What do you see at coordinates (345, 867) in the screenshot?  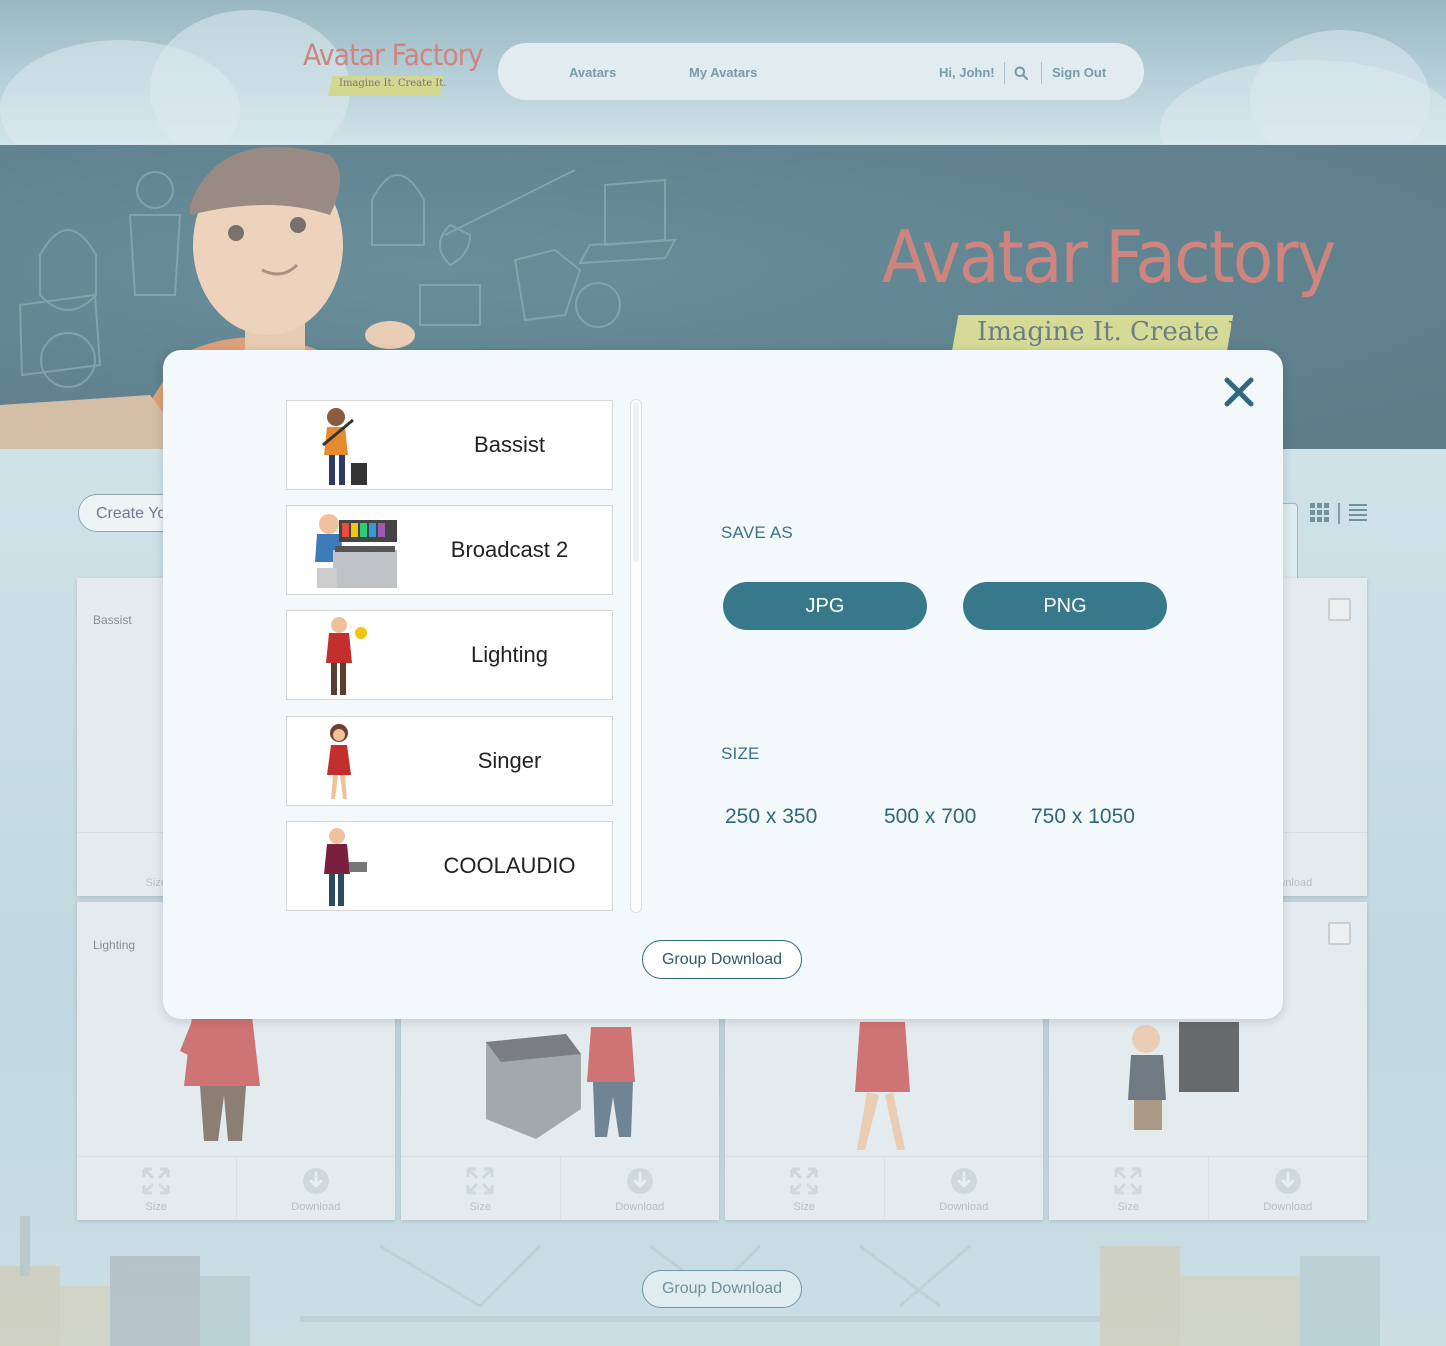 I see `coolaudio-thumbnail` at bounding box center [345, 867].